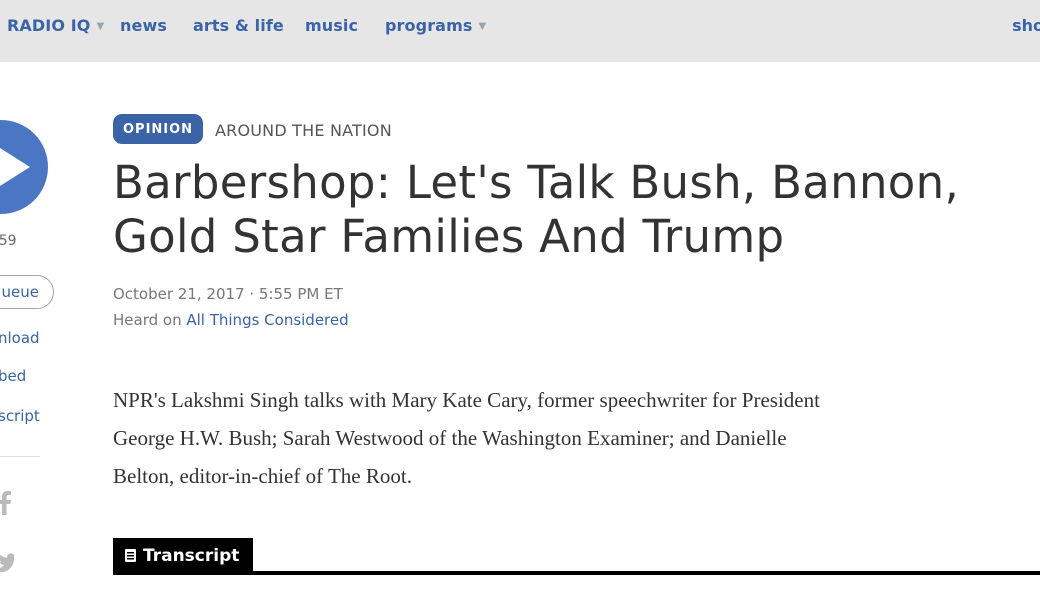 This screenshot has height=602, width=1040. I want to click on facebook-icon, so click(7, 505).